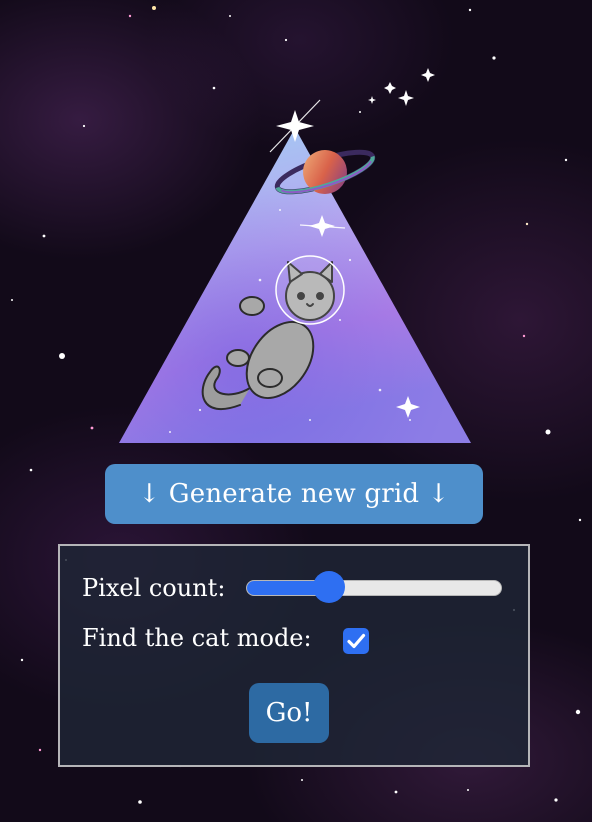  What do you see at coordinates (289, 713) in the screenshot?
I see `go-button: Go!` at bounding box center [289, 713].